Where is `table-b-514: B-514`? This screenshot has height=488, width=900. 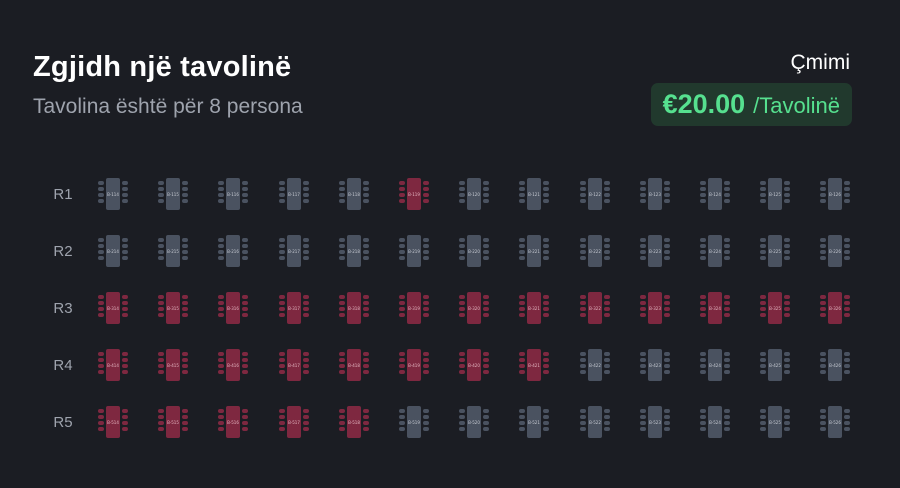
table-b-514: B-514 is located at coordinates (113, 422).